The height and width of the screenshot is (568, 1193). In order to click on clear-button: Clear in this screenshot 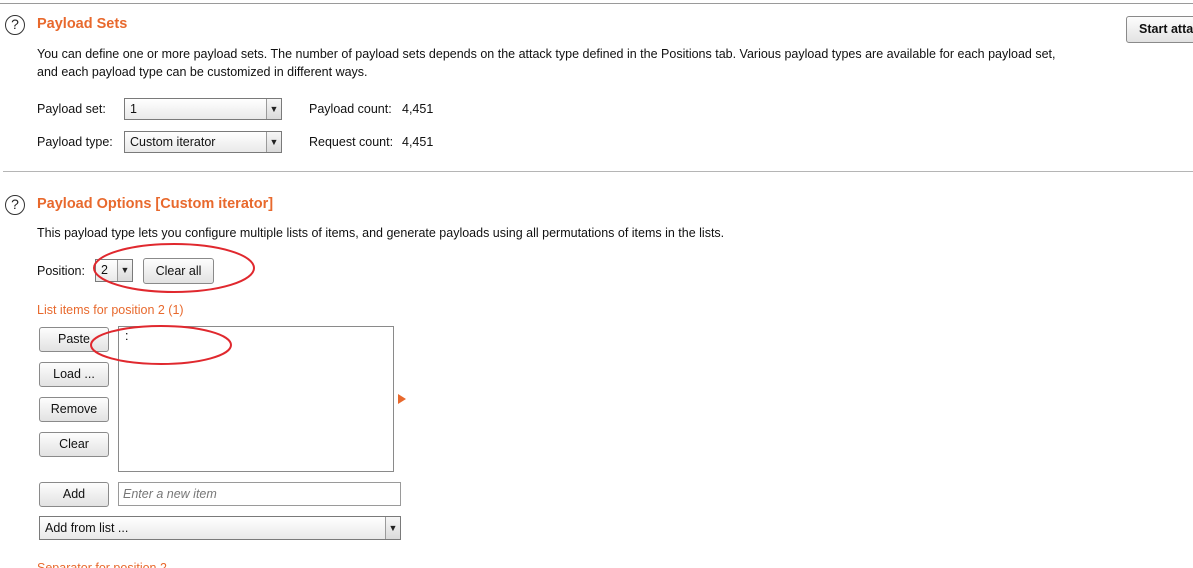, I will do `click(74, 444)`.